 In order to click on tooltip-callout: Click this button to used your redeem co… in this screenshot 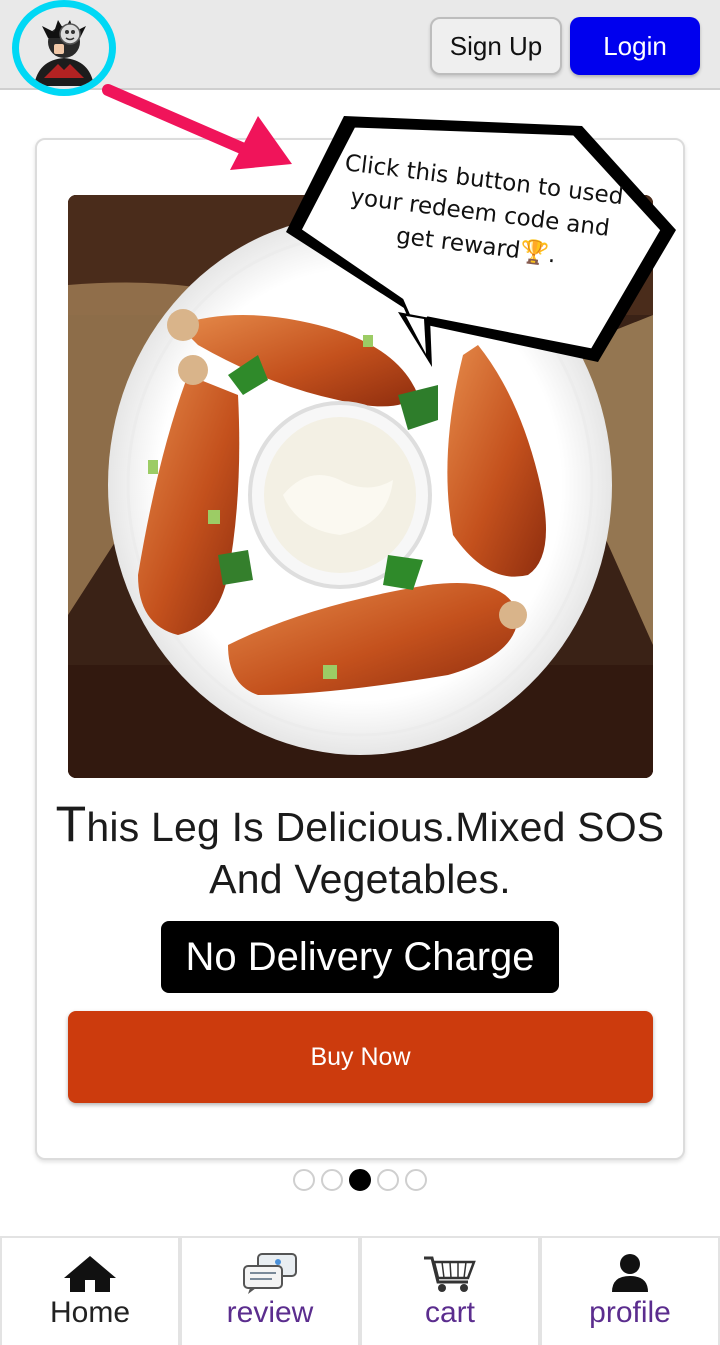, I will do `click(482, 242)`.